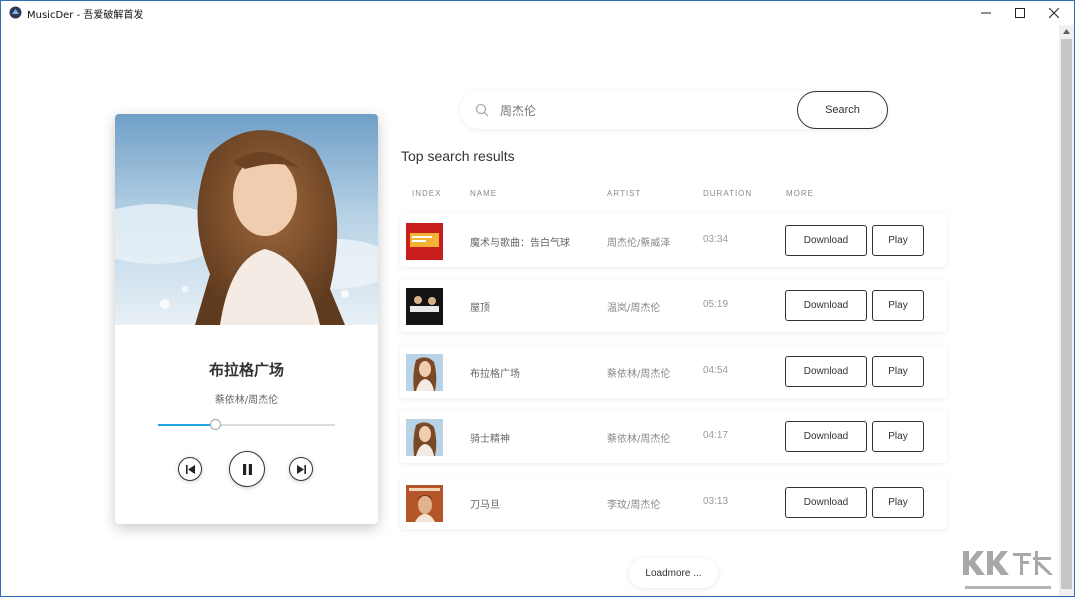 This screenshot has width=1075, height=597. I want to click on skip-next-icon, so click(301, 469).